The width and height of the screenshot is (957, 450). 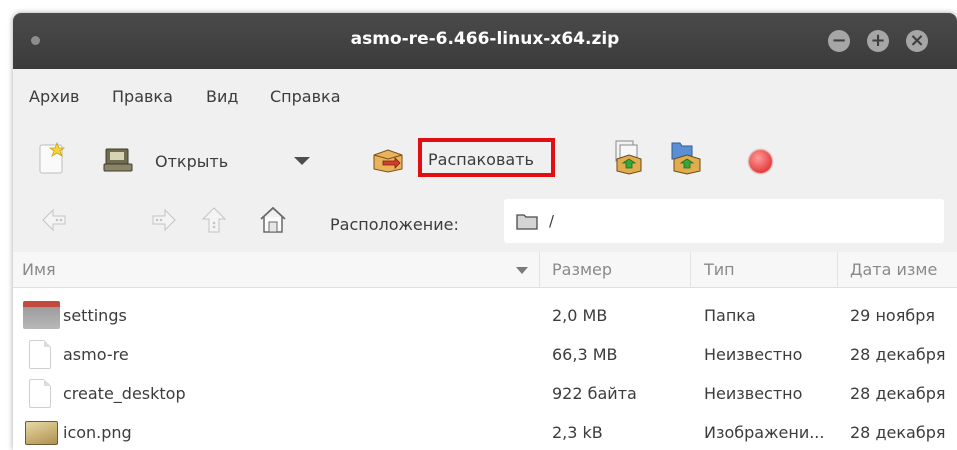 I want to click on file-name: create_desktop, so click(x=124, y=393).